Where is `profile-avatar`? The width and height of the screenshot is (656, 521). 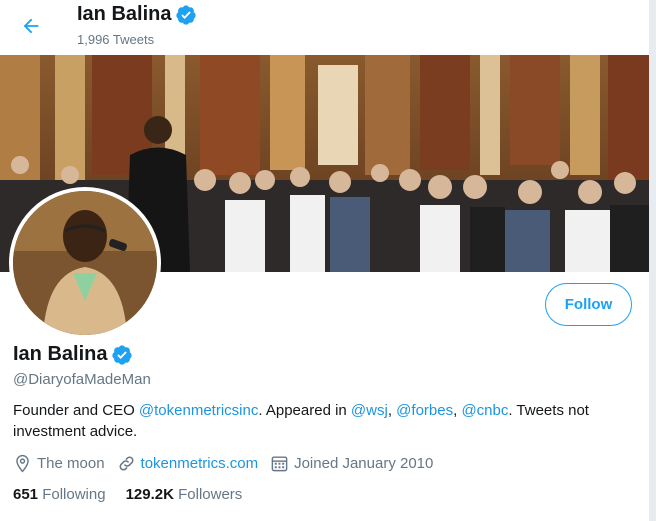 profile-avatar is located at coordinates (85, 263).